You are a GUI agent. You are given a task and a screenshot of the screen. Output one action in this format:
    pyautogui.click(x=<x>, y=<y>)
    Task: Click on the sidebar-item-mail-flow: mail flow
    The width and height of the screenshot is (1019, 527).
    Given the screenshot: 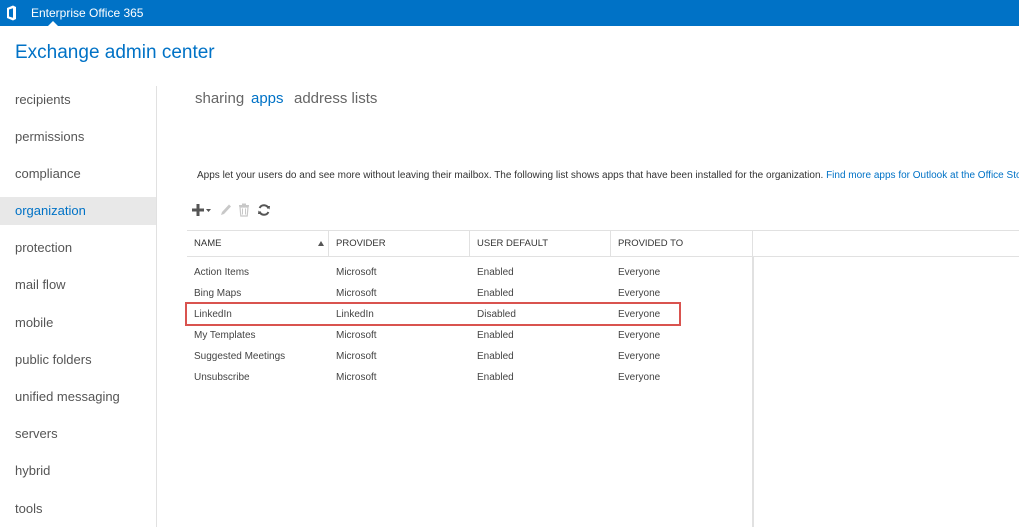 What is the action you would take?
    pyautogui.click(x=78, y=285)
    